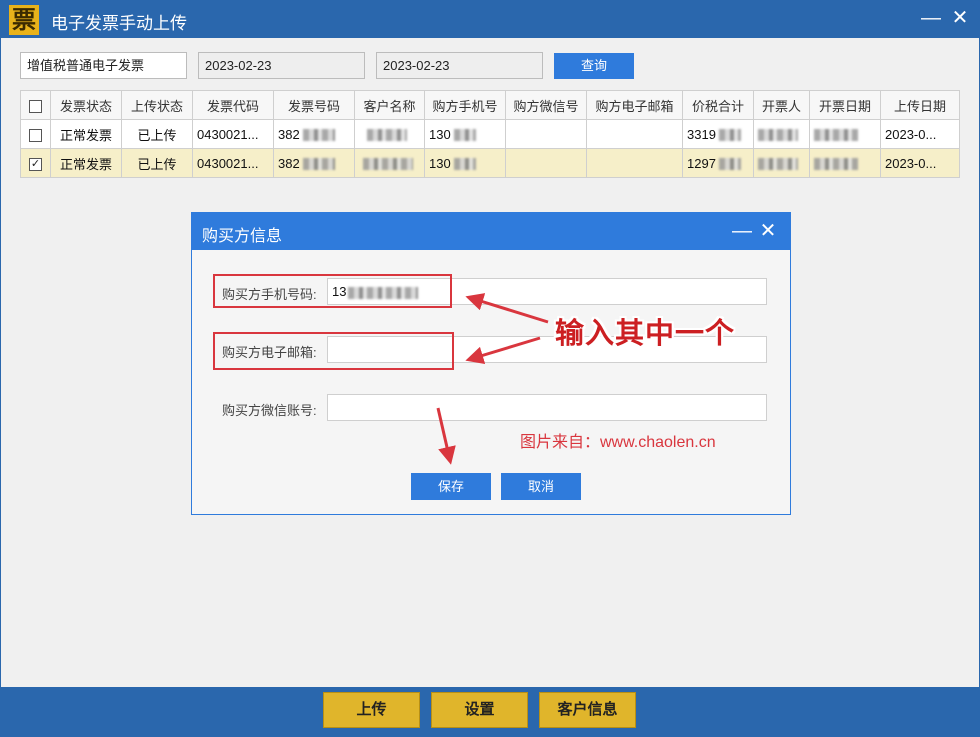  What do you see at coordinates (618, 442) in the screenshot?
I see `source-credit: 图片来自：www.chaolen.cn` at bounding box center [618, 442].